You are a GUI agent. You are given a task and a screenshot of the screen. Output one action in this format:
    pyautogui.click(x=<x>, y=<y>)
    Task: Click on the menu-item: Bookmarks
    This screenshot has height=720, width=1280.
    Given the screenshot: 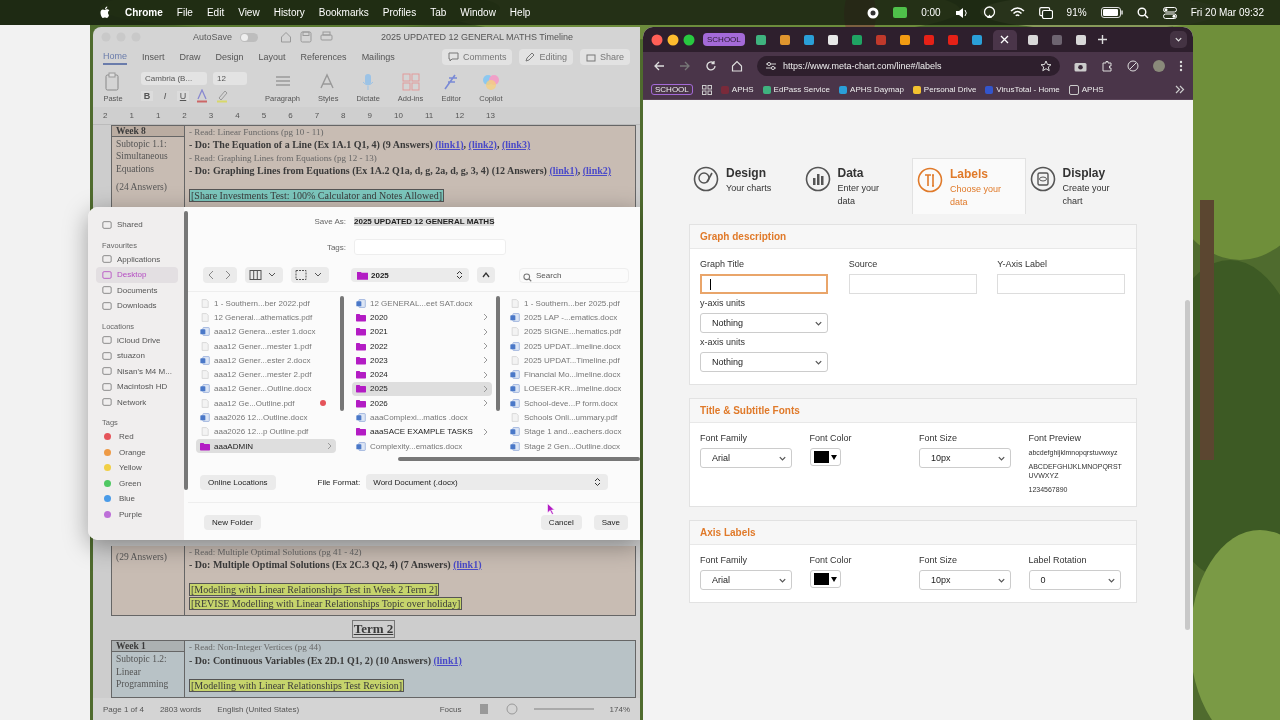 What is the action you would take?
    pyautogui.click(x=343, y=12)
    